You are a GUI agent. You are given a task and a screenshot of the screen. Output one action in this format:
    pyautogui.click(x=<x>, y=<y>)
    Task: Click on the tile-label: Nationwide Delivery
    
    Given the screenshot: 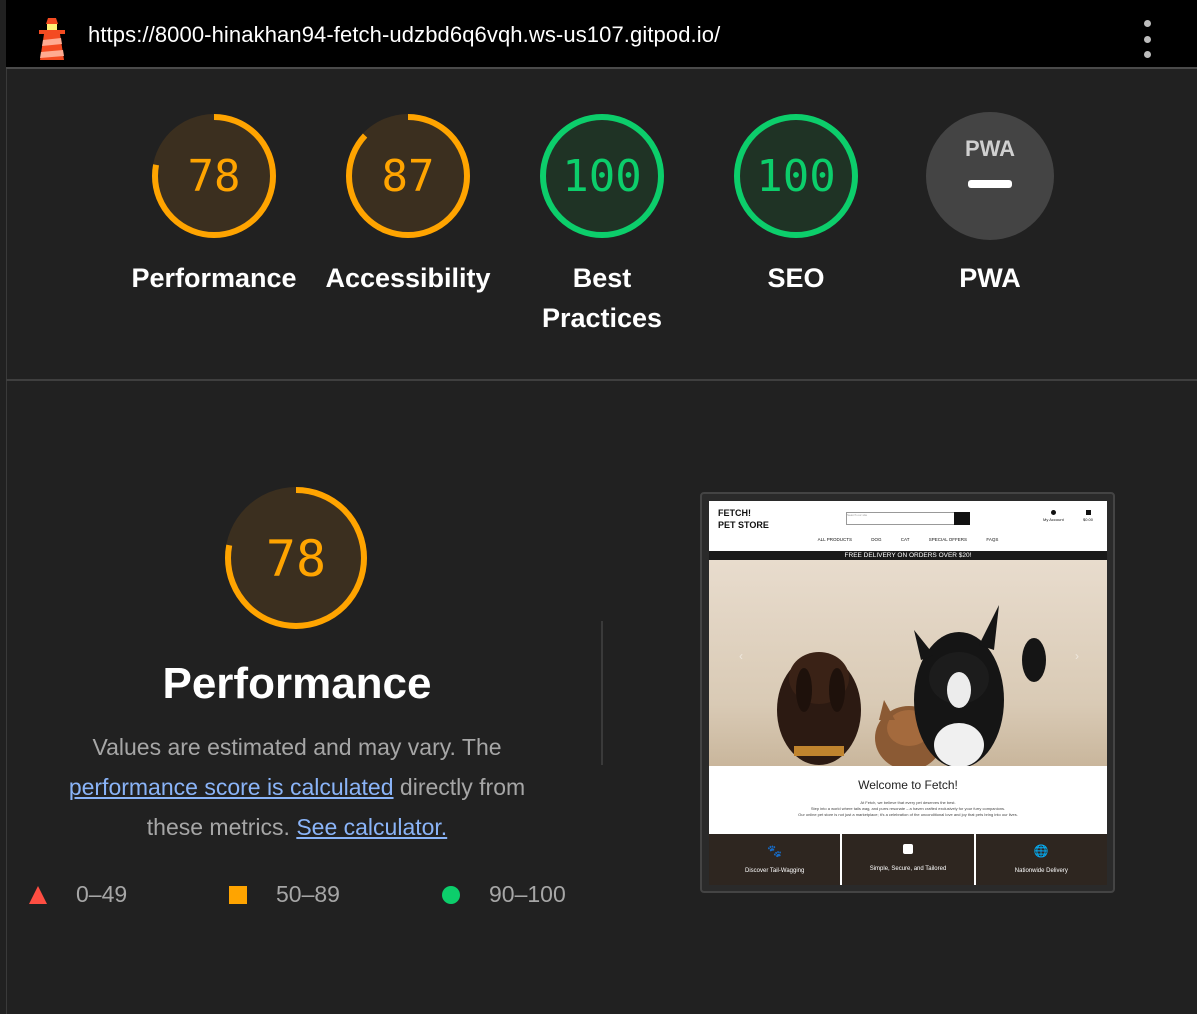 What is the action you would take?
    pyautogui.click(x=1041, y=871)
    